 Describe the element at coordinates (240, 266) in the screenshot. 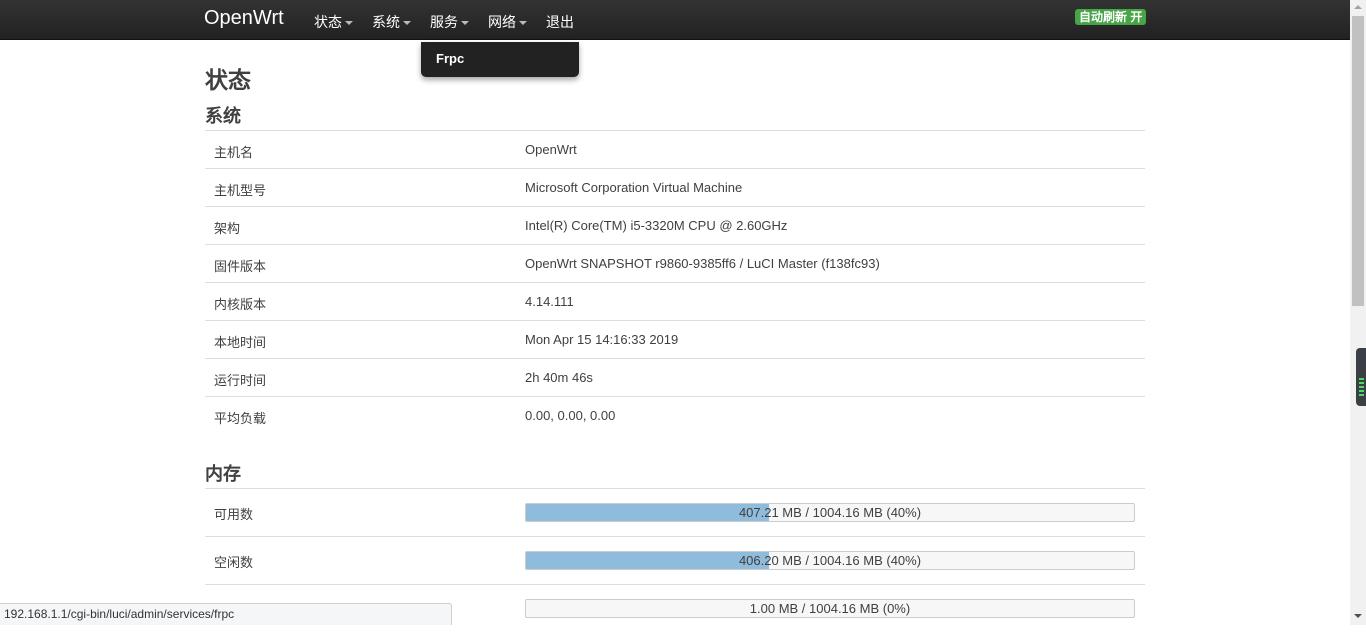

I see `row-key: 固件版本` at that location.